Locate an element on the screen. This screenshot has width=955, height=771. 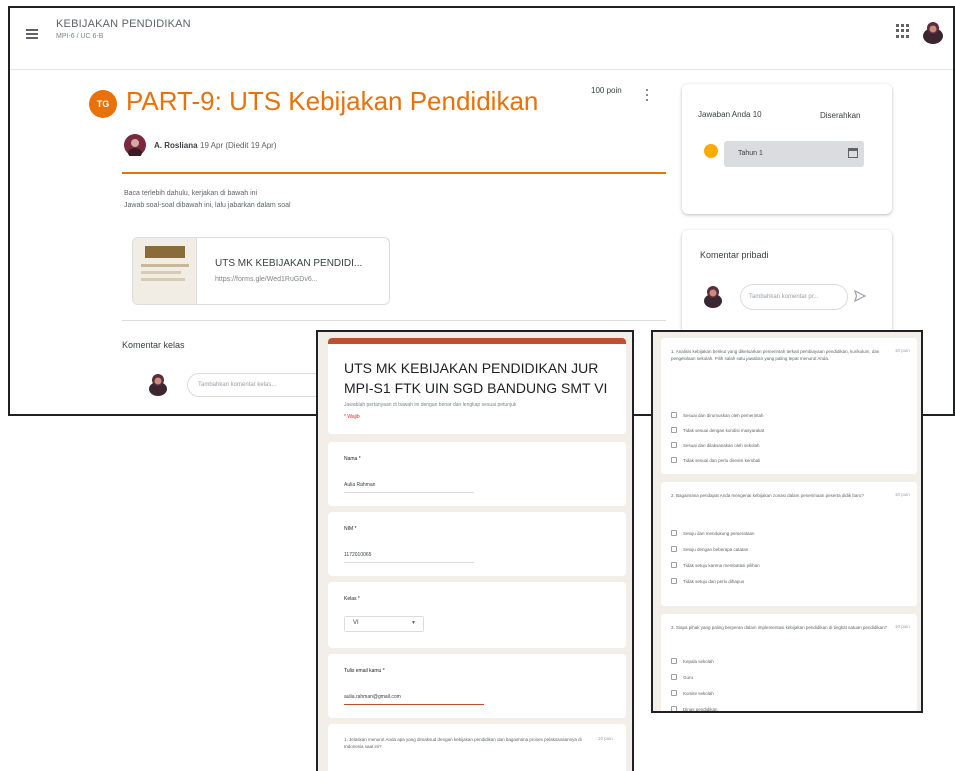
commenter-avatar is located at coordinates (158, 383).